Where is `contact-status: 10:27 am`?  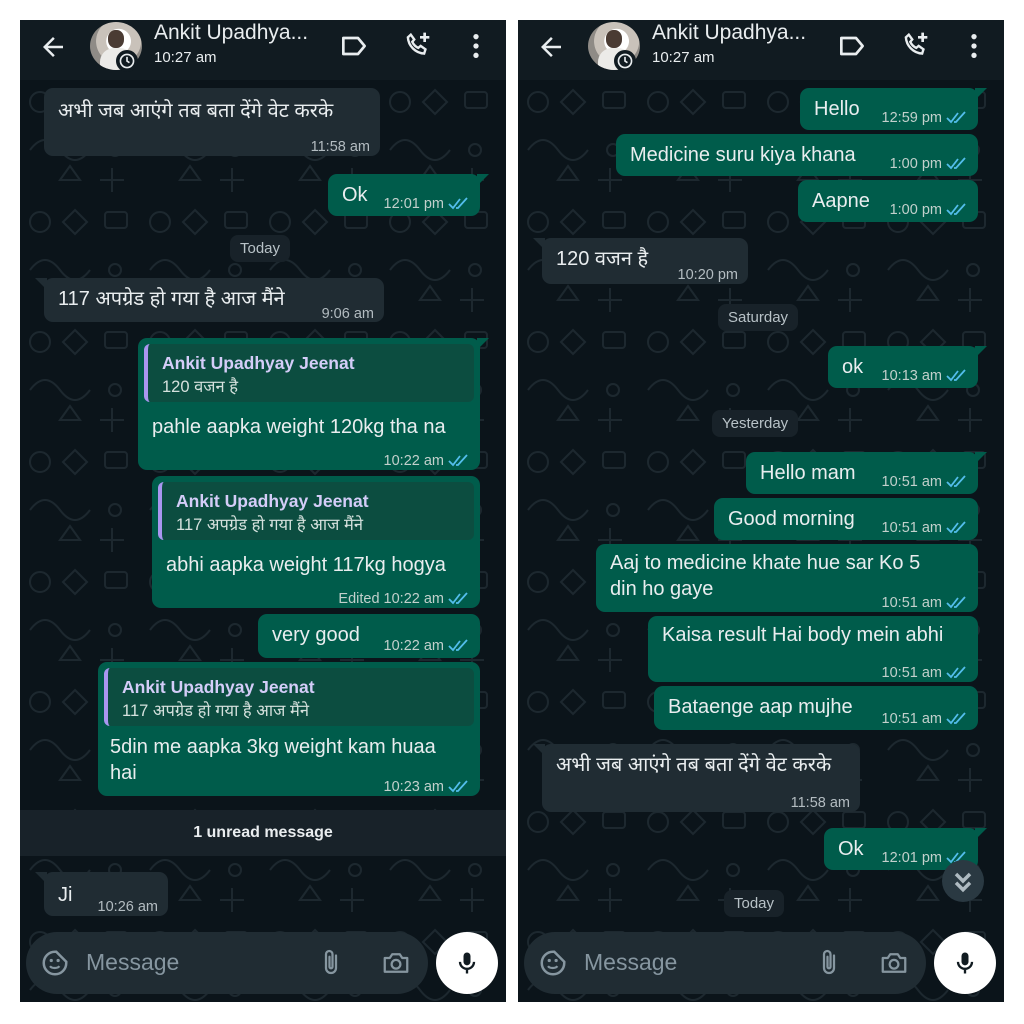
contact-status: 10:27 am is located at coordinates (683, 57).